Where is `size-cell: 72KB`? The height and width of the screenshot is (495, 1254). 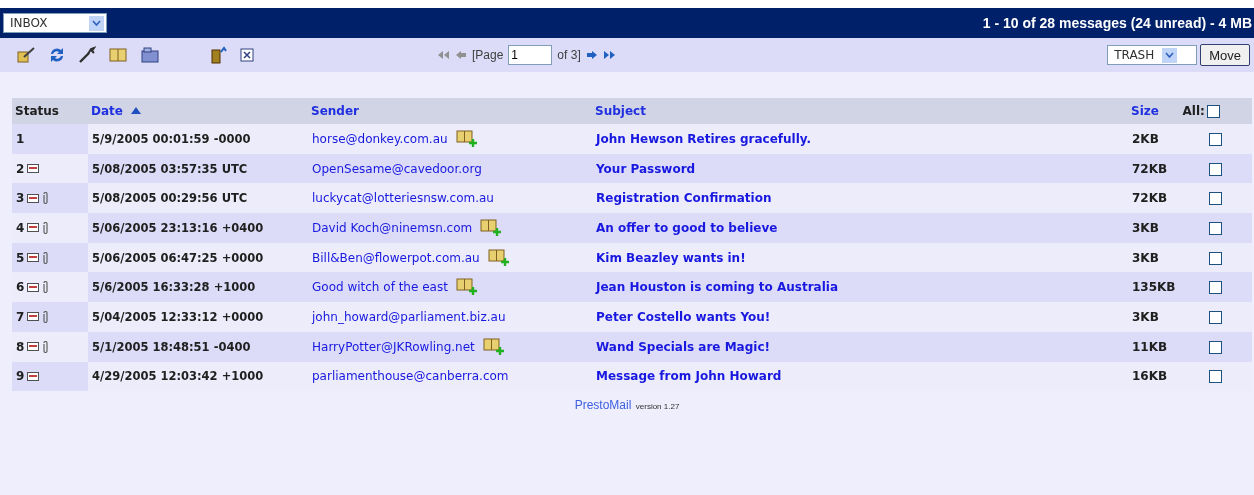 size-cell: 72KB is located at coordinates (1154, 168).